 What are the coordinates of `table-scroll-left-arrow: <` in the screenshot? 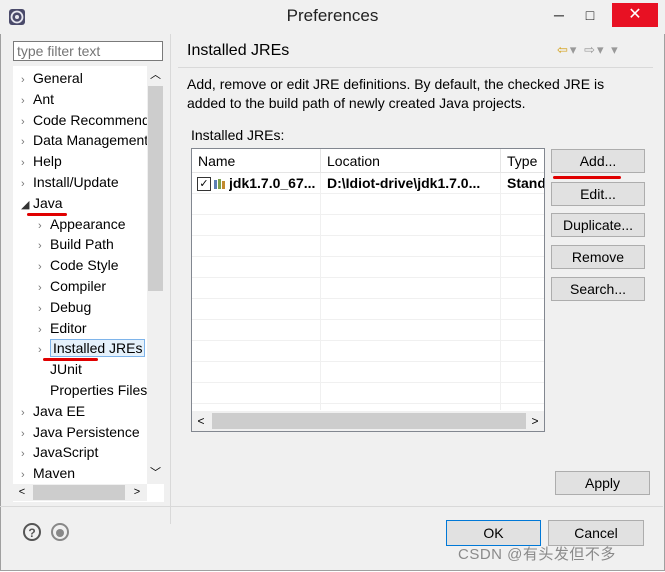 It's located at (201, 421).